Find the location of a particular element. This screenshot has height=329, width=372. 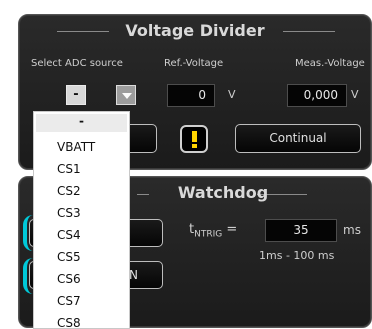

adc-source-label: Select ADC source is located at coordinates (77, 63).